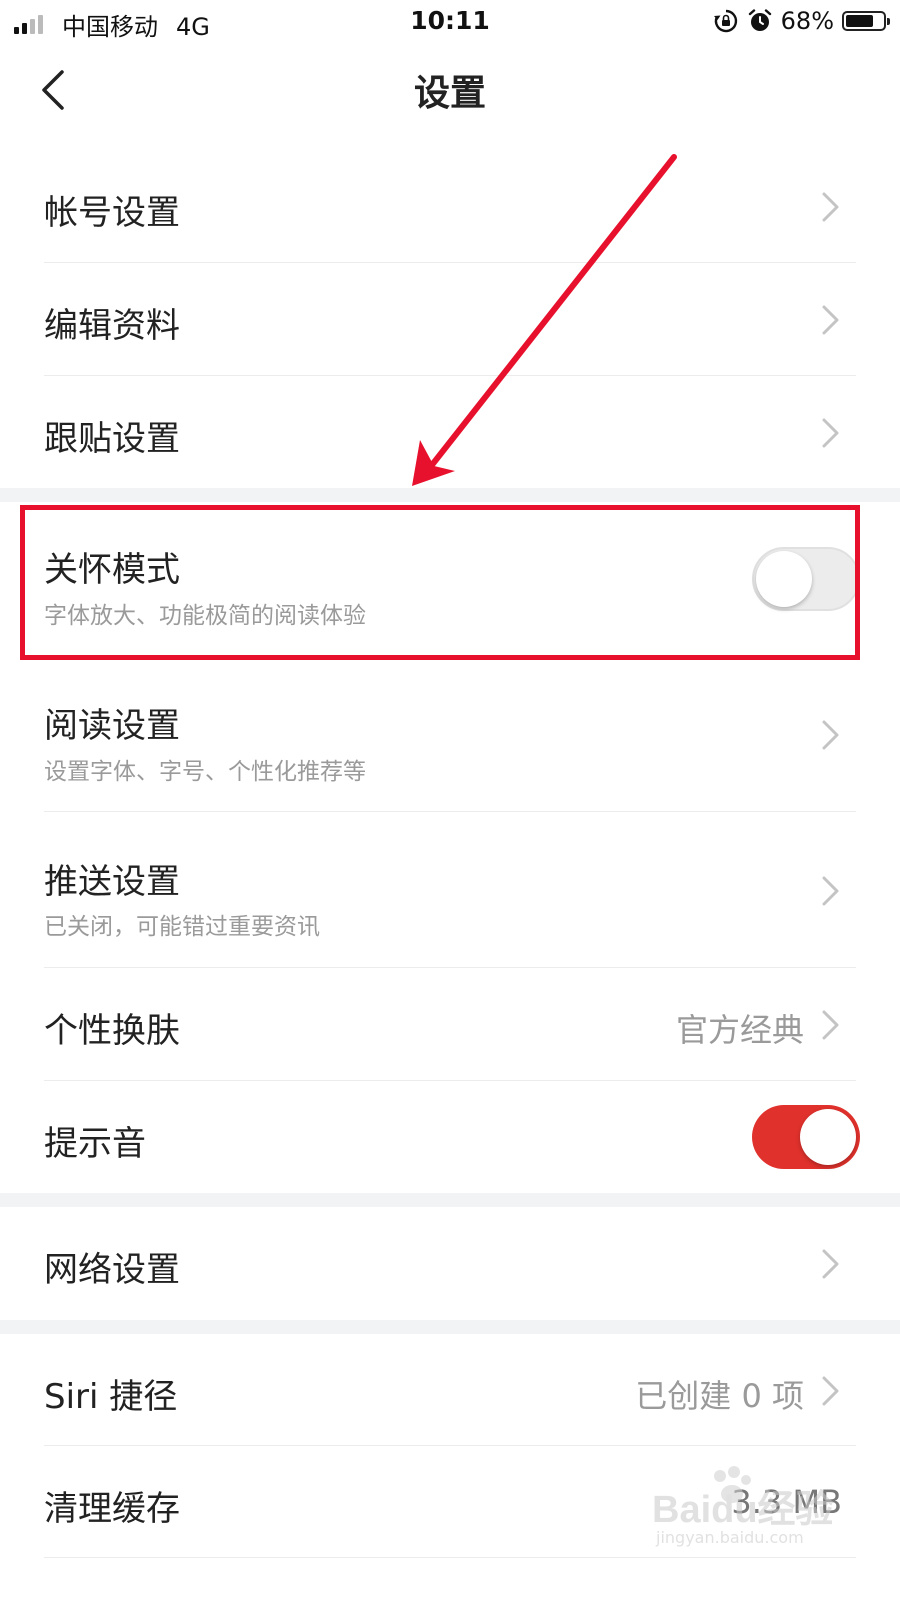 Image resolution: width=900 pixels, height=1600 pixels. What do you see at coordinates (743, 1510) in the screenshot?
I see `watermark-brand: Baidu经验` at bounding box center [743, 1510].